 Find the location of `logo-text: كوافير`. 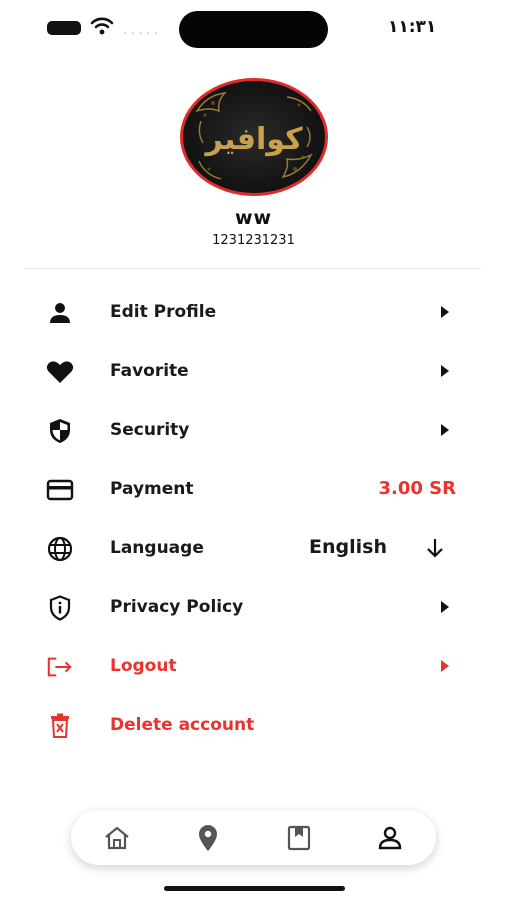

logo-text: كوافير is located at coordinates (253, 139).